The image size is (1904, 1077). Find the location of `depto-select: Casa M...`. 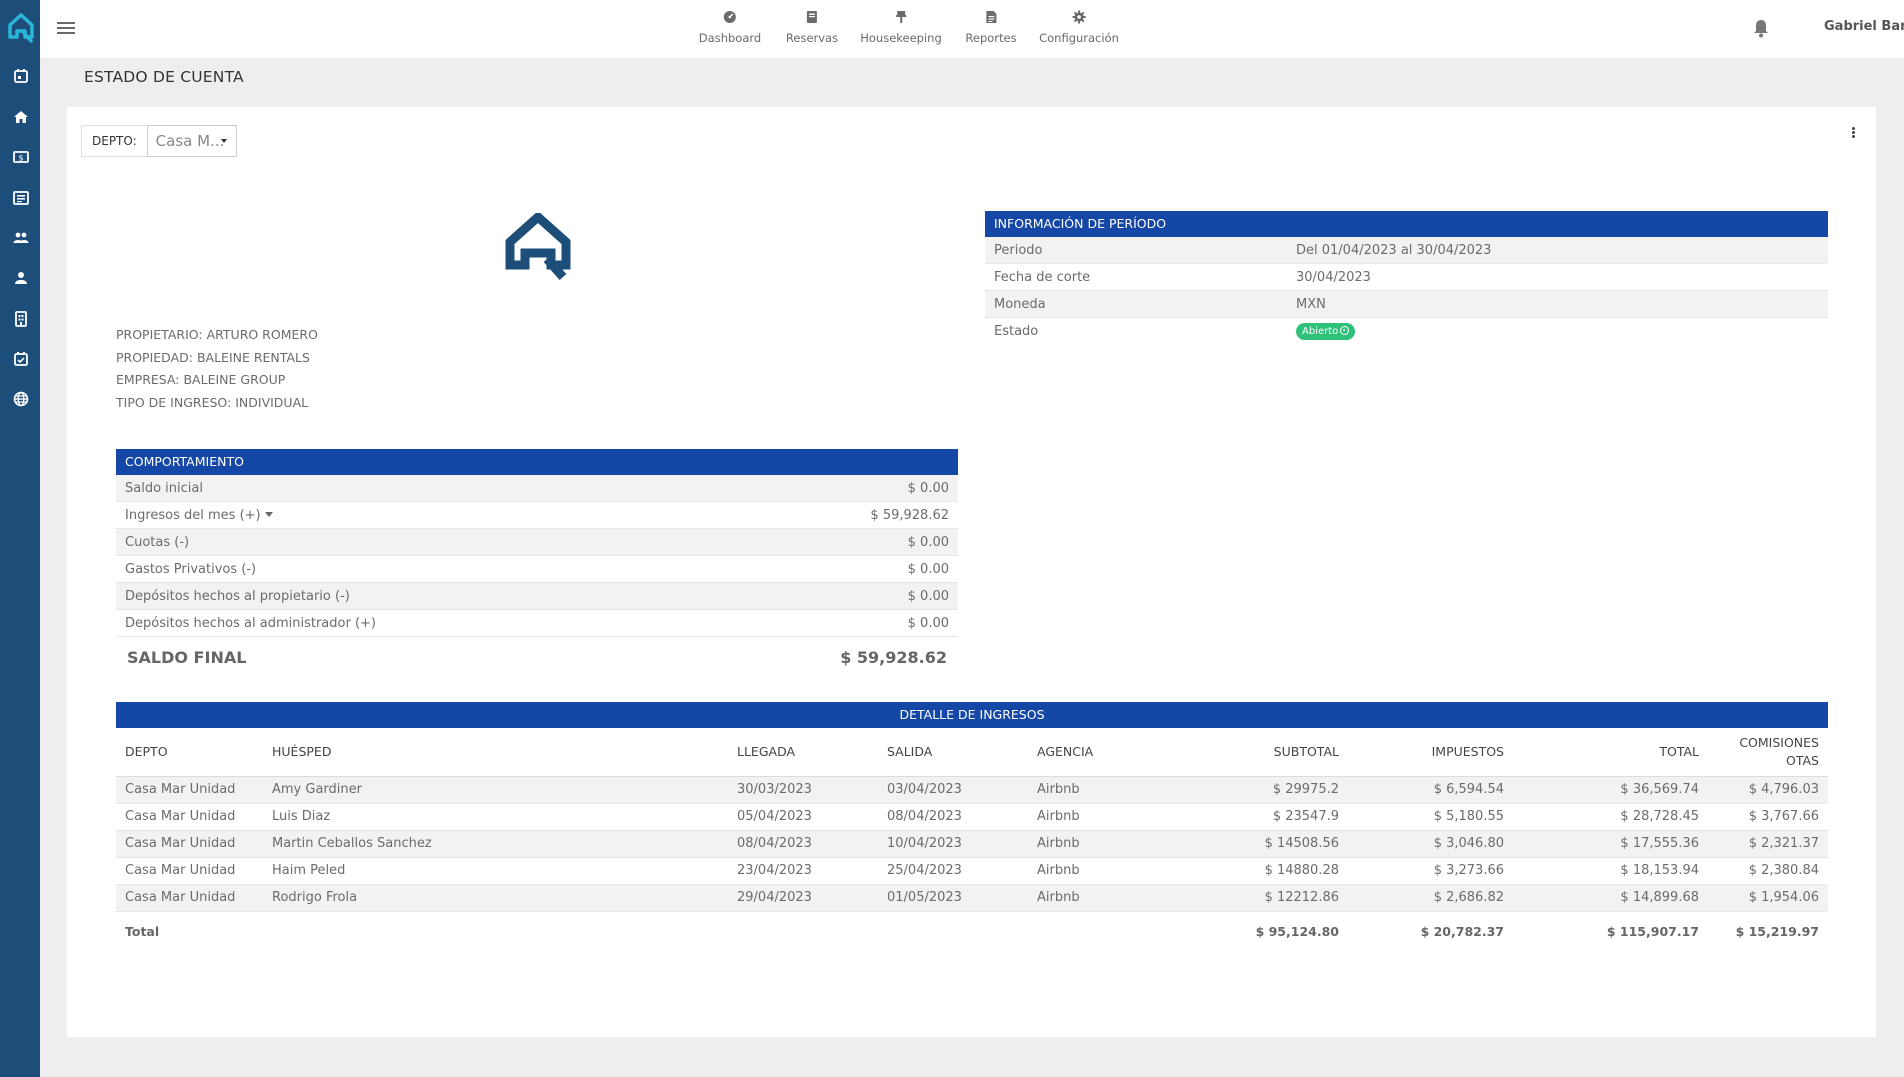

depto-select: Casa M... is located at coordinates (191, 141).